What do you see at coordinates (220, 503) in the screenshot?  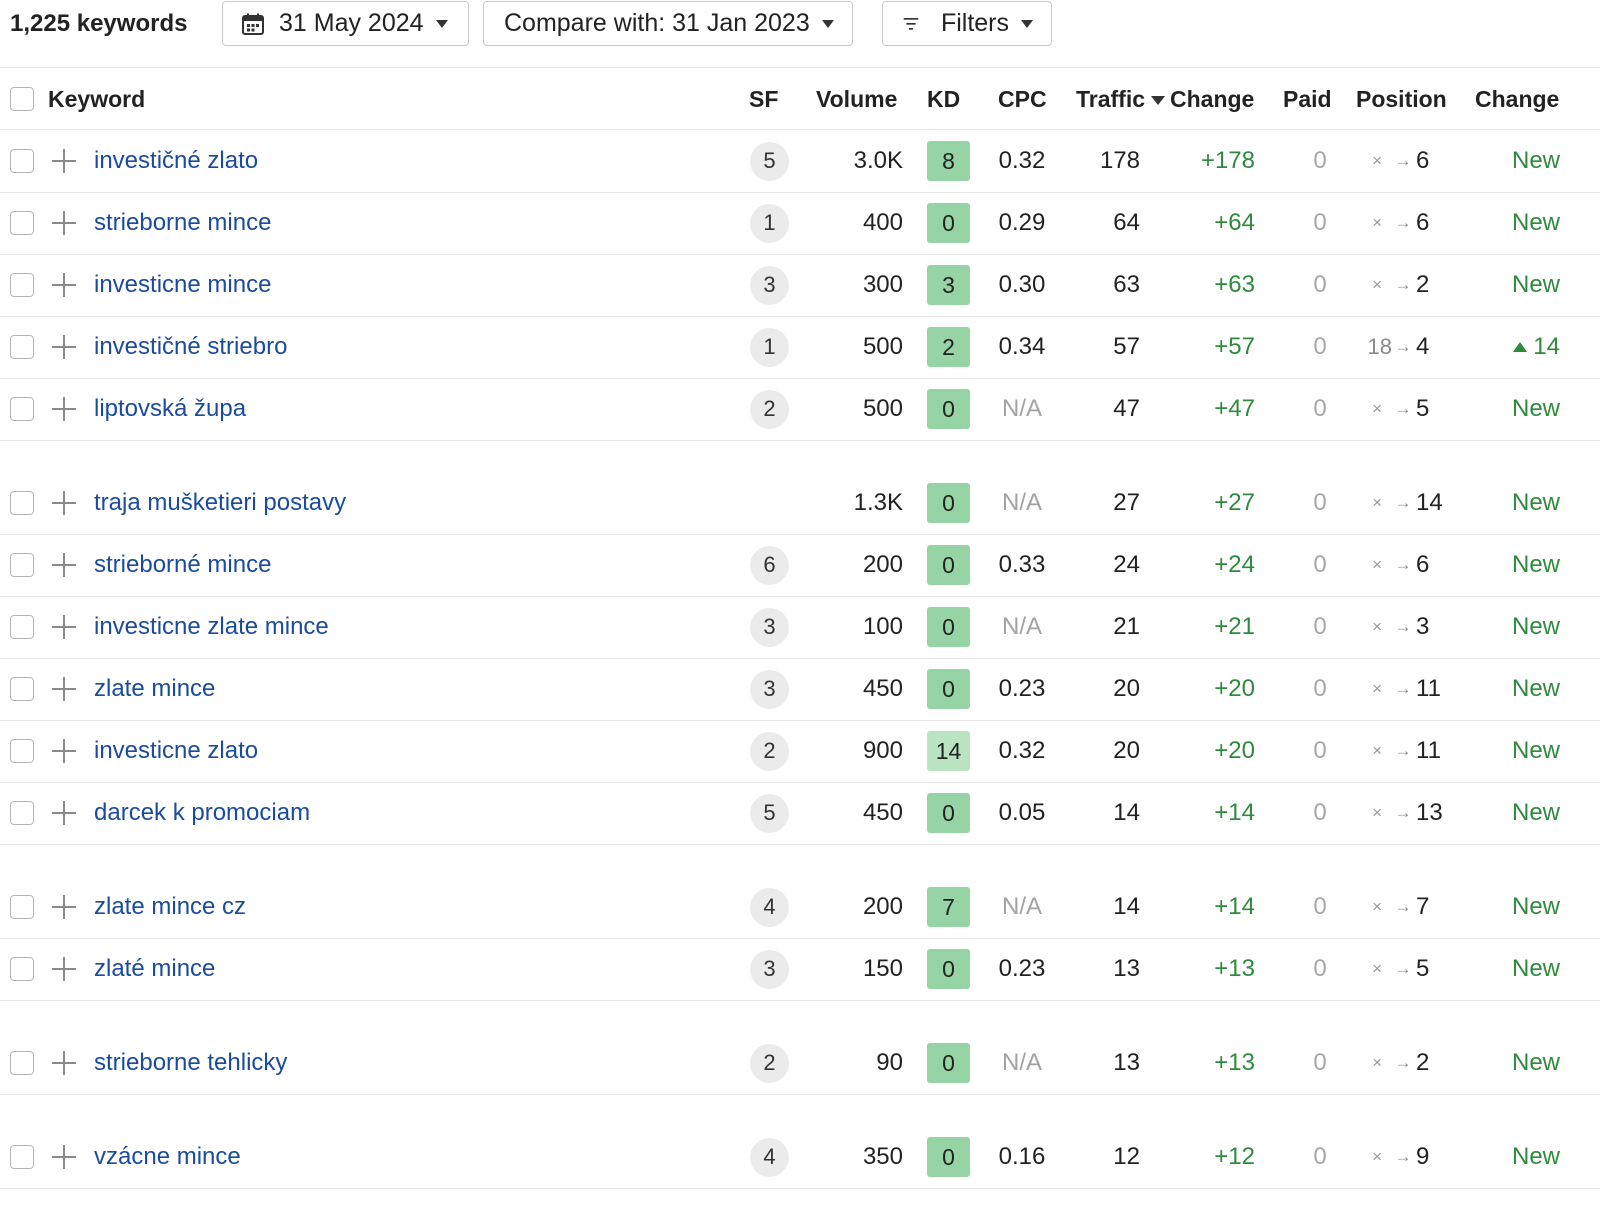 I see `keyword-link: traja mušketieri postavy` at bounding box center [220, 503].